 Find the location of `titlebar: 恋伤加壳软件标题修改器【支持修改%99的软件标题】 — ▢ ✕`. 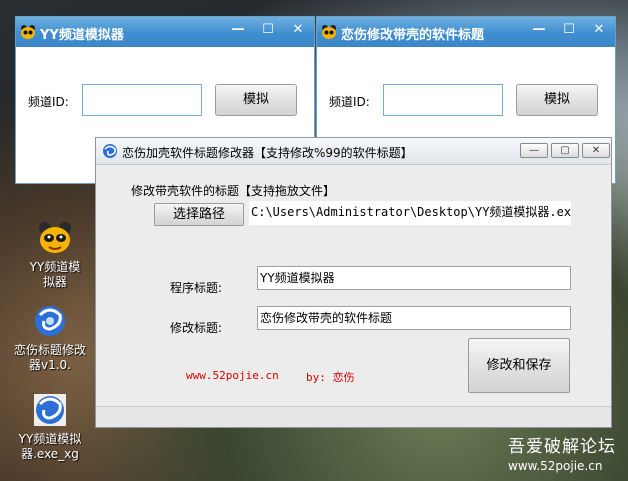

titlebar: 恋伤加壳软件标题修改器【支持修改%99的软件标题】 — ▢ ✕ is located at coordinates (353, 151).